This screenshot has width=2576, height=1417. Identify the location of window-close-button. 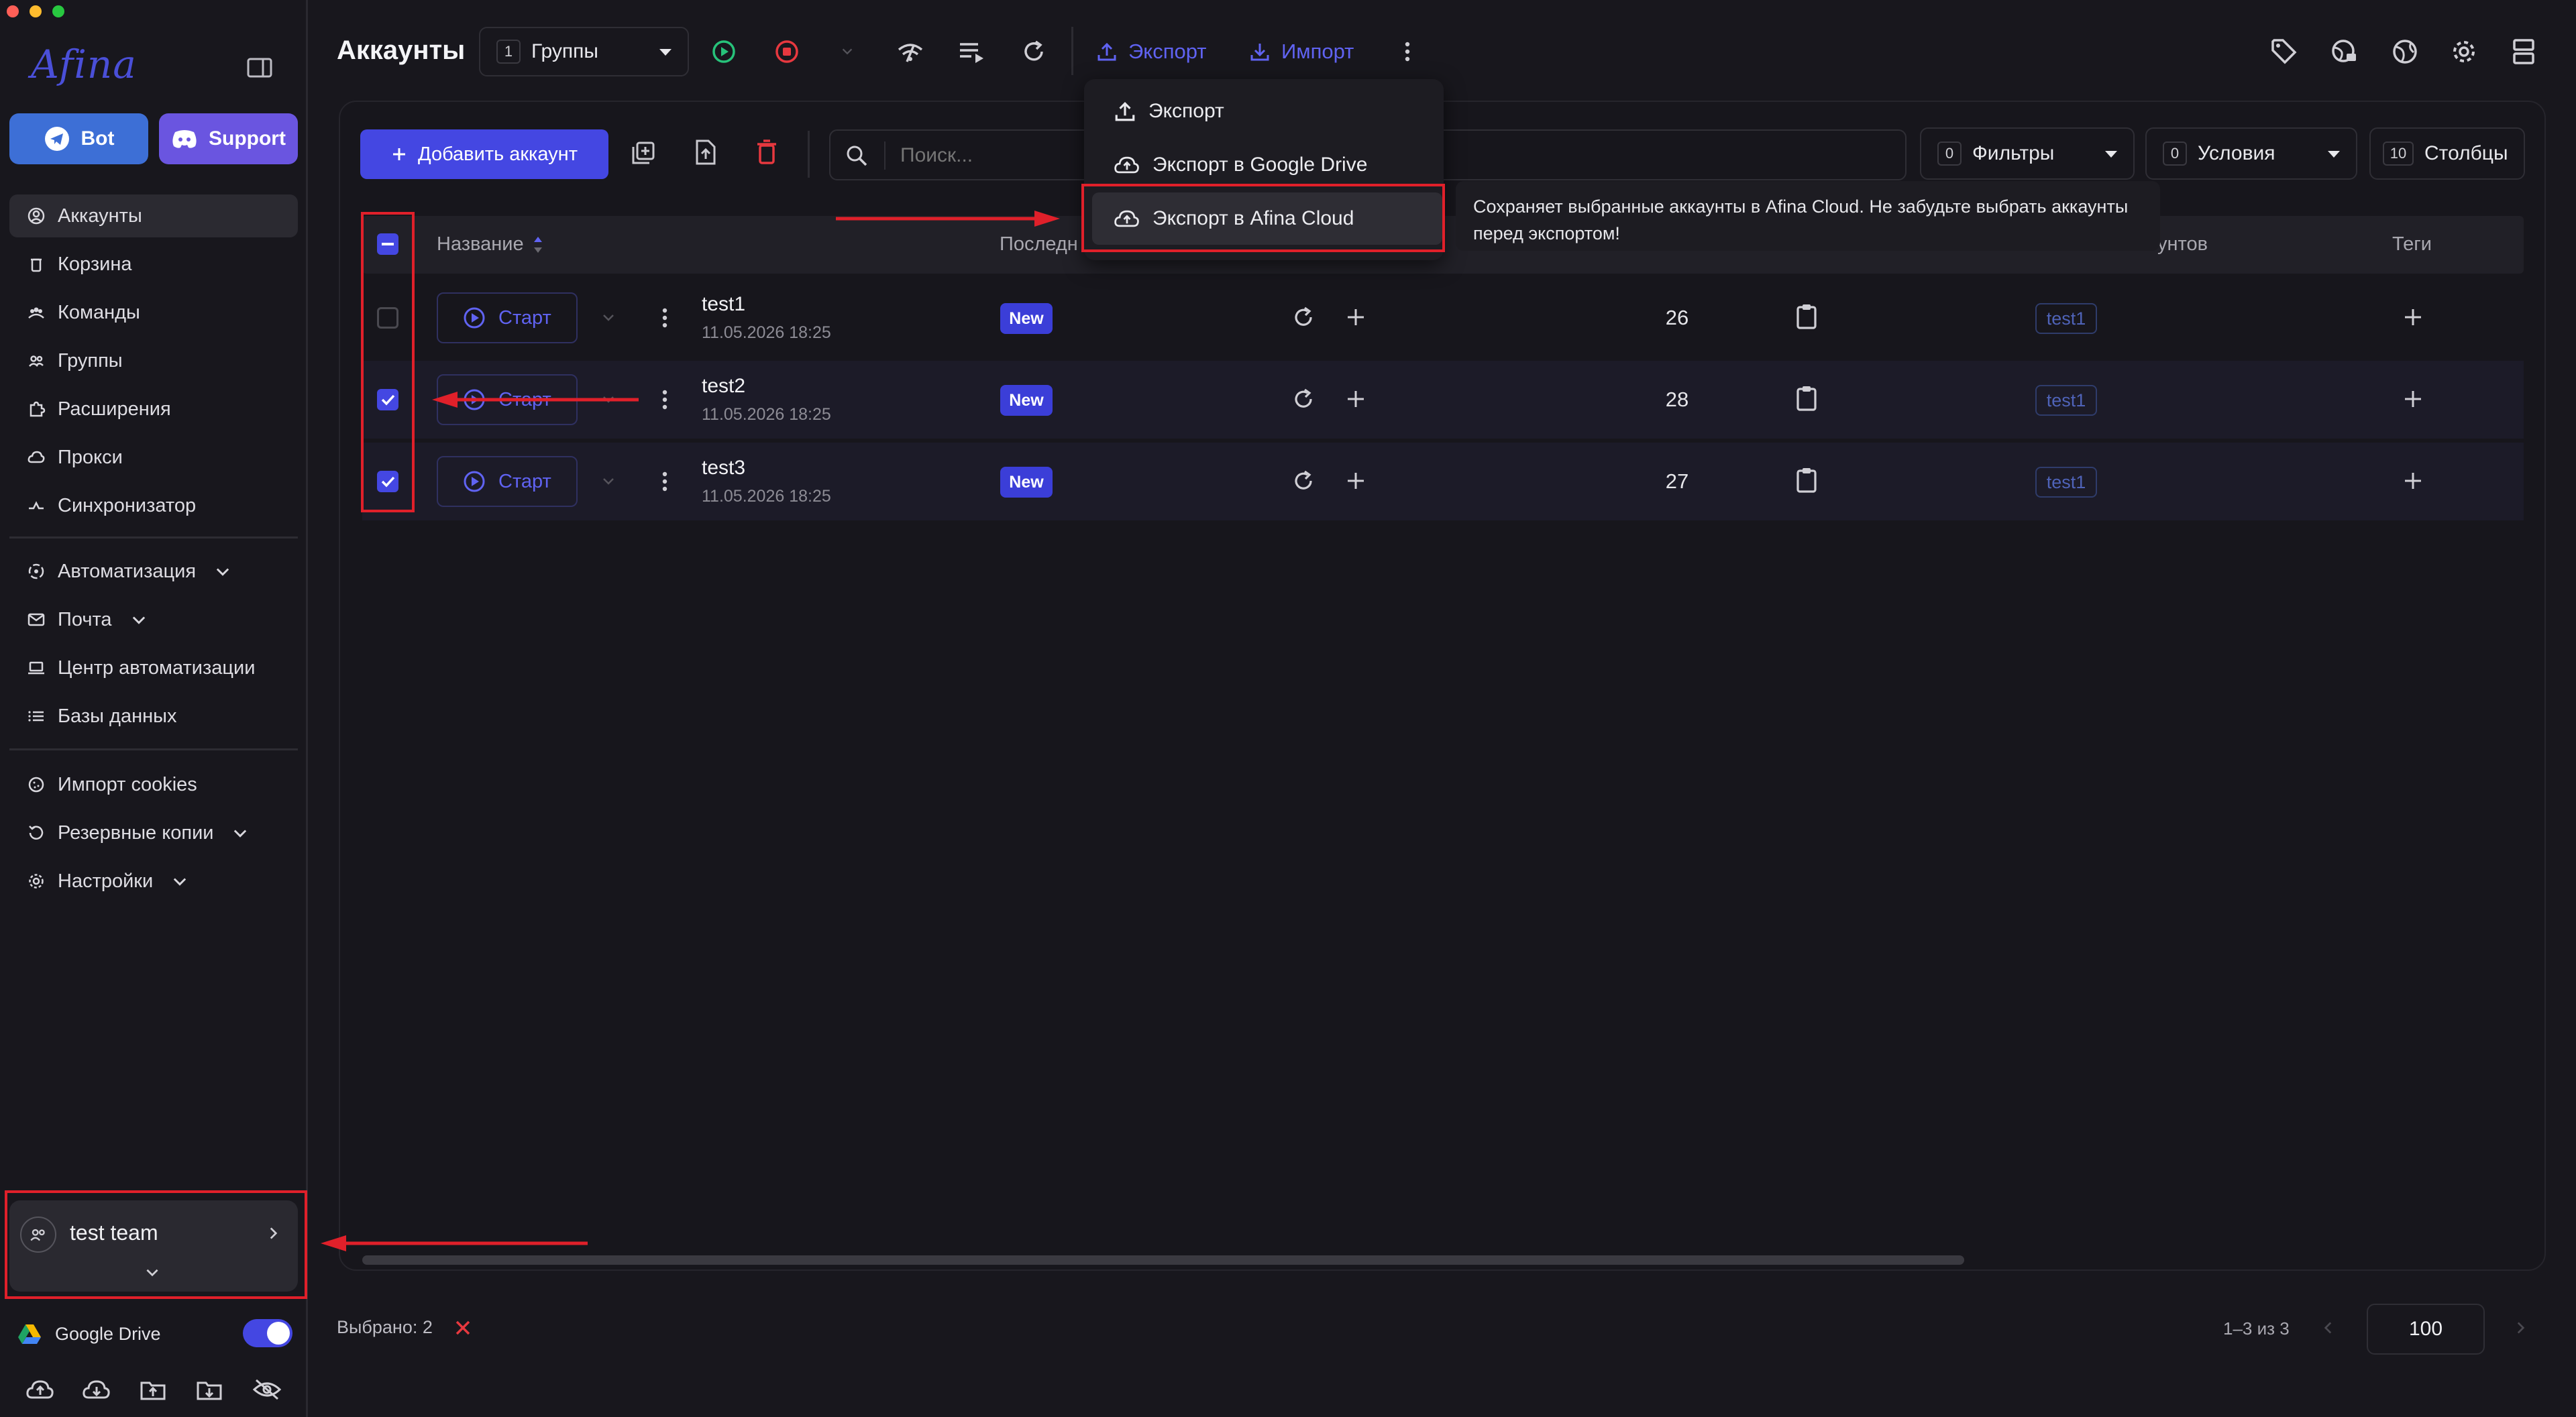
(13, 11).